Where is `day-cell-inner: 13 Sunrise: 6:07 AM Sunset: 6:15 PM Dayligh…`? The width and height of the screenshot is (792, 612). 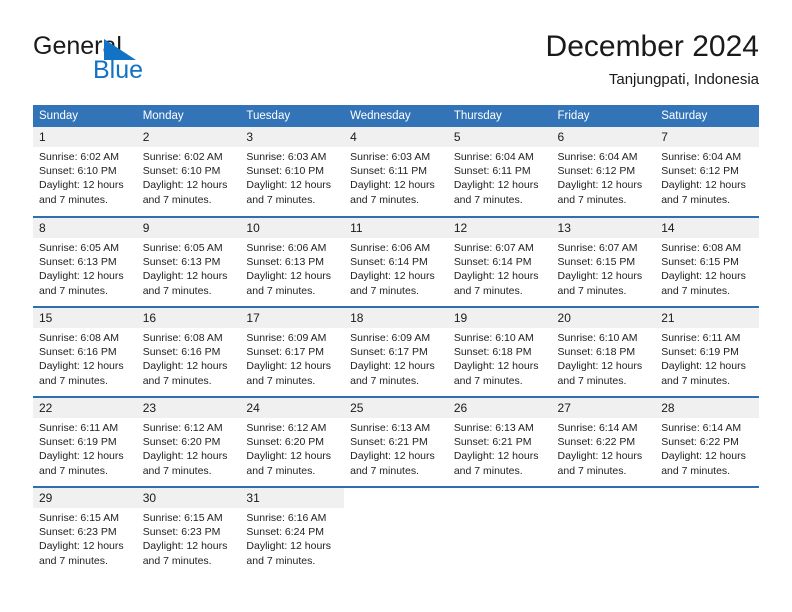
day-cell-inner: 13 Sunrise: 6:07 AM Sunset: 6:15 PM Dayligh… is located at coordinates (603, 262).